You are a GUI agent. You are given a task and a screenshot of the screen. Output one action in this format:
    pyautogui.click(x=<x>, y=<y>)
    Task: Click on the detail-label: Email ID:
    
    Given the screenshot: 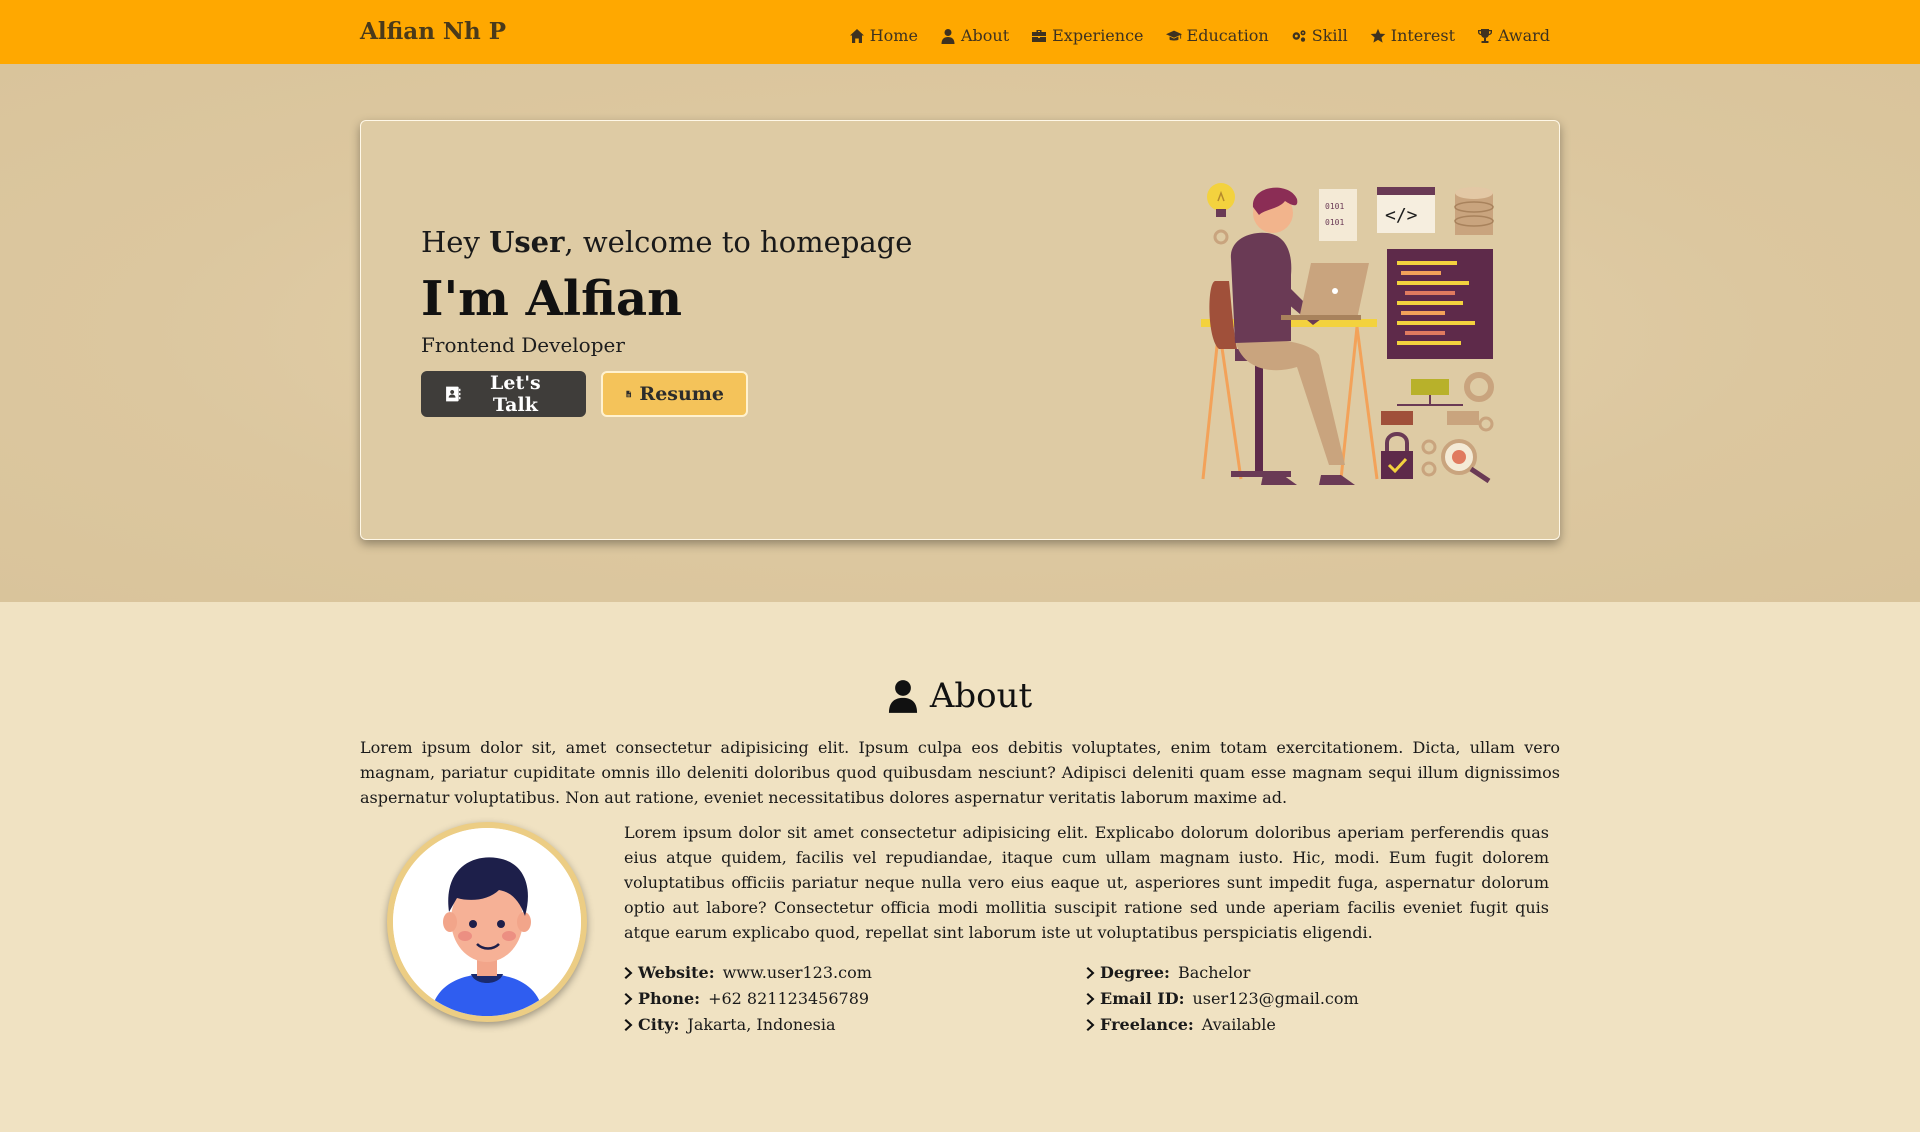 What is the action you would take?
    pyautogui.click(x=1142, y=998)
    